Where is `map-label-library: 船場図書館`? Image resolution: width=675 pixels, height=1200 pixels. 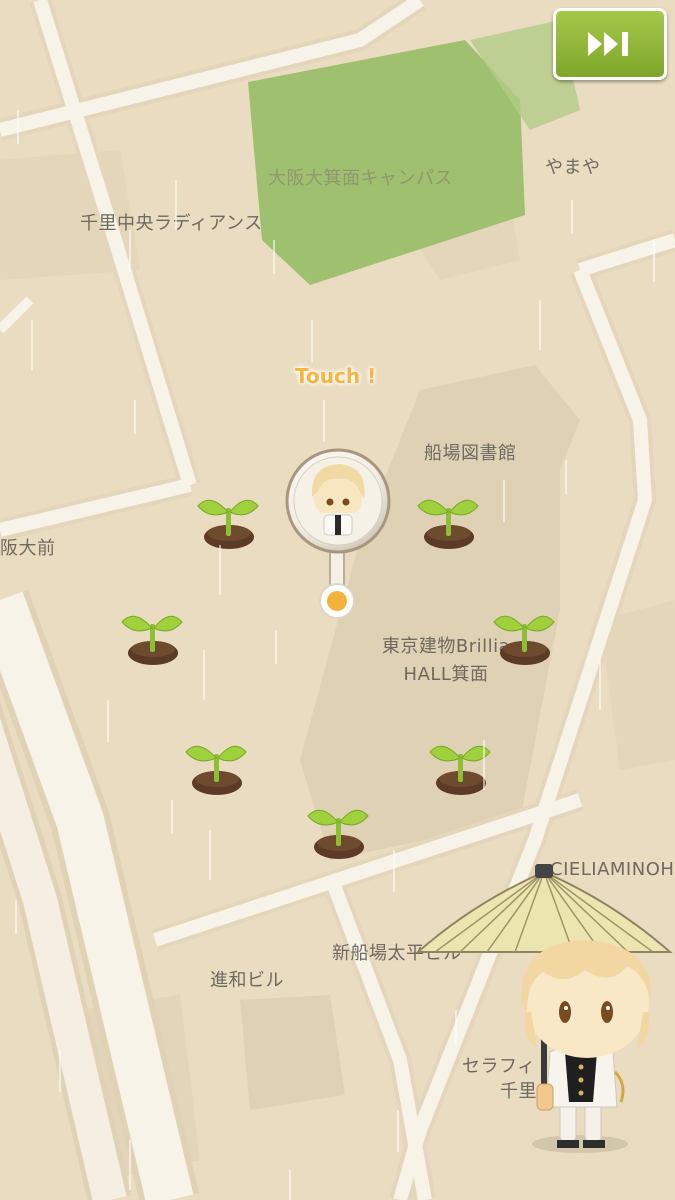 map-label-library: 船場図書館 is located at coordinates (470, 453).